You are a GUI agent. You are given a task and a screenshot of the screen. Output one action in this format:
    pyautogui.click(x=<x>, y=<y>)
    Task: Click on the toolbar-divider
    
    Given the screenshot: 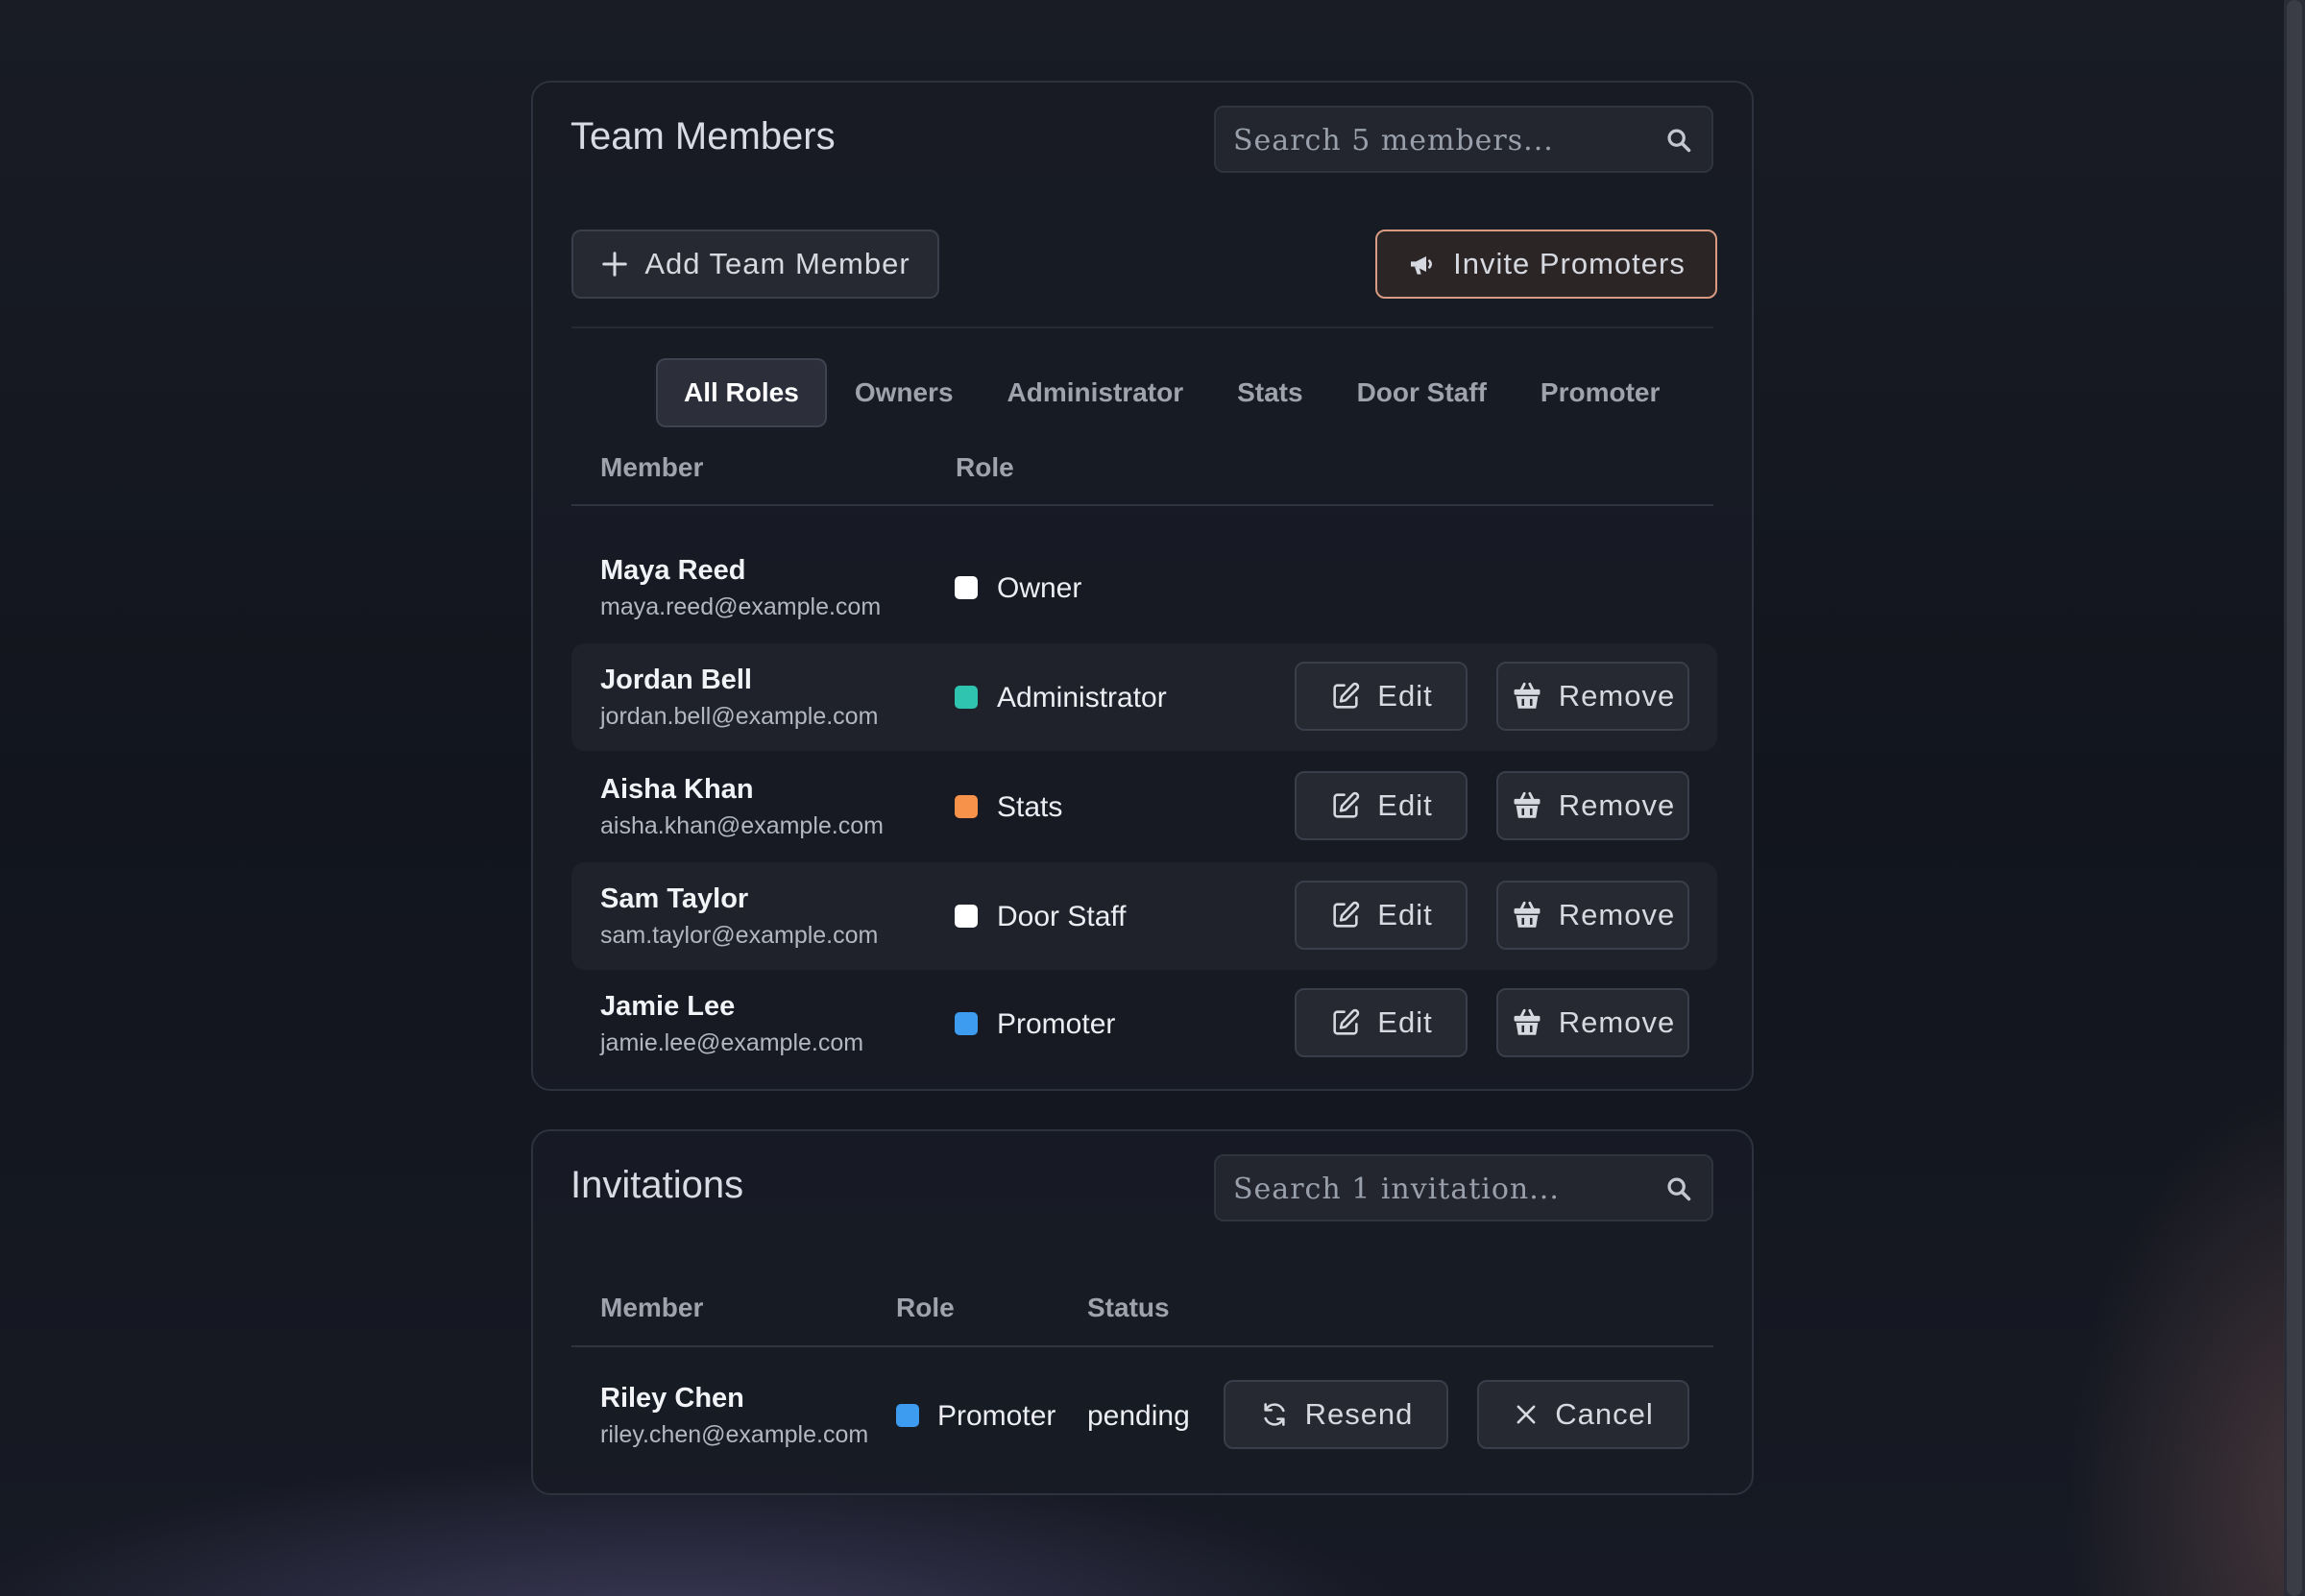 What is the action you would take?
    pyautogui.click(x=1142, y=327)
    